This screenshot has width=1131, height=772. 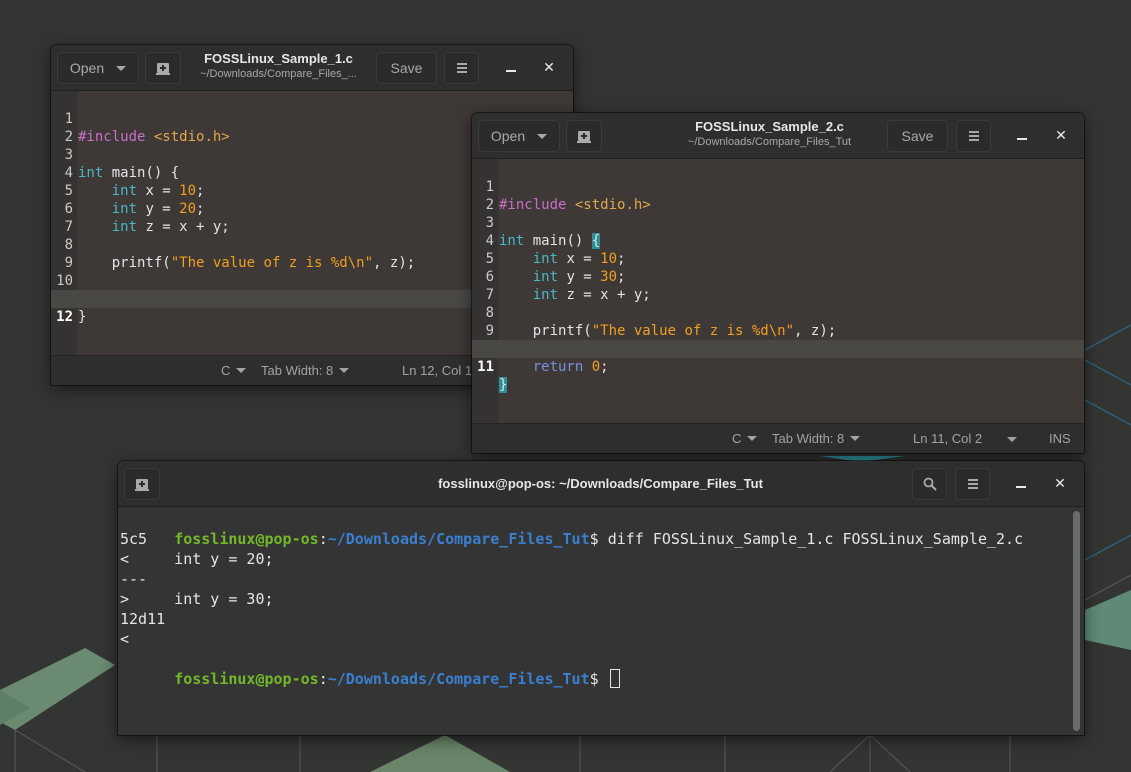 What do you see at coordinates (197, 559) in the screenshot?
I see `output-line: < int y = 20;` at bounding box center [197, 559].